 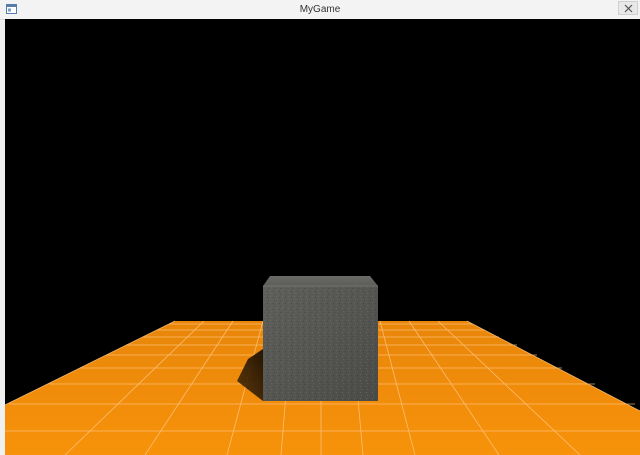 What do you see at coordinates (320, 281) in the screenshot?
I see `cube-top-face` at bounding box center [320, 281].